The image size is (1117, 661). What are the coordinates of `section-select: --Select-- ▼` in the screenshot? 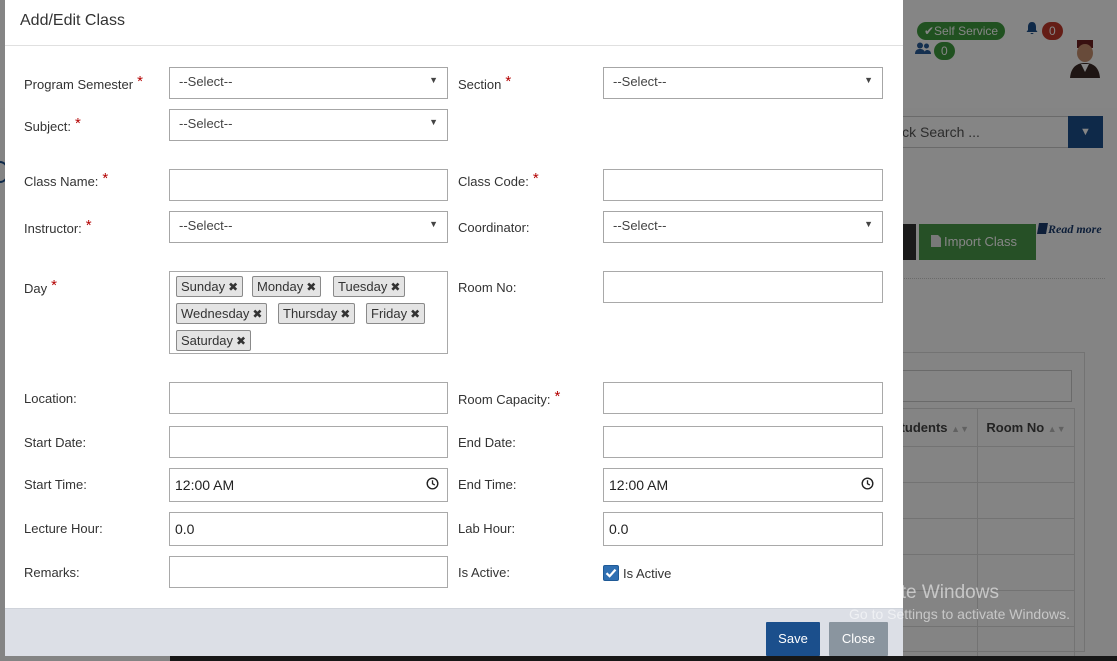 It's located at (743, 83).